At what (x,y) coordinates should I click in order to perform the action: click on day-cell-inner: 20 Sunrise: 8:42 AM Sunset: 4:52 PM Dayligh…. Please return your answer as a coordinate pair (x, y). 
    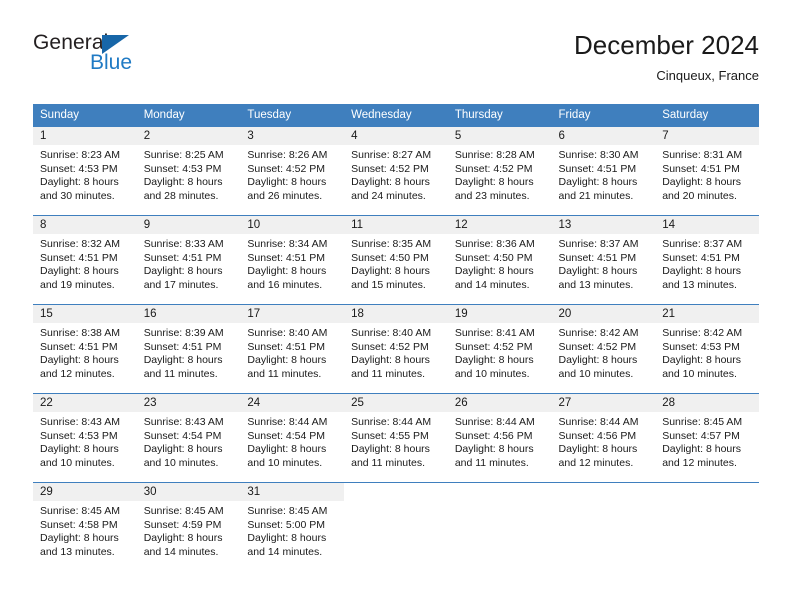
    Looking at the image, I should click on (603, 349).